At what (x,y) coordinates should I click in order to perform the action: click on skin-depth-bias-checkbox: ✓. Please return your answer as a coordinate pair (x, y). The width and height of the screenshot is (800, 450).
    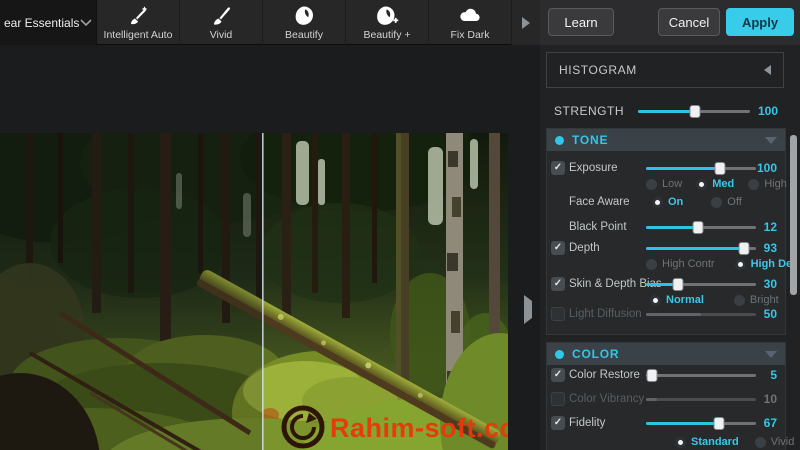
    Looking at the image, I should click on (558, 284).